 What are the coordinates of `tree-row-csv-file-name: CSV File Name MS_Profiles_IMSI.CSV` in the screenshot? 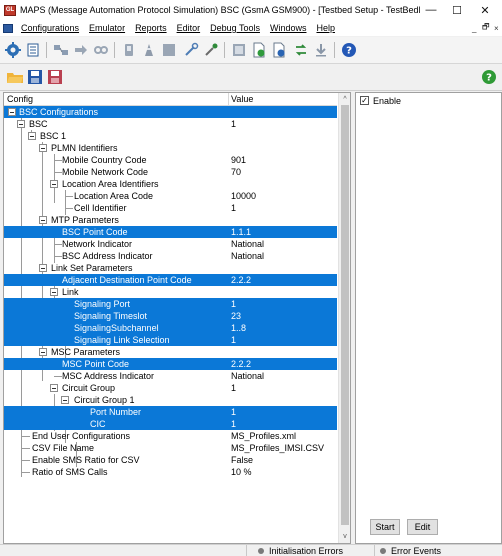 It's located at (170, 448).